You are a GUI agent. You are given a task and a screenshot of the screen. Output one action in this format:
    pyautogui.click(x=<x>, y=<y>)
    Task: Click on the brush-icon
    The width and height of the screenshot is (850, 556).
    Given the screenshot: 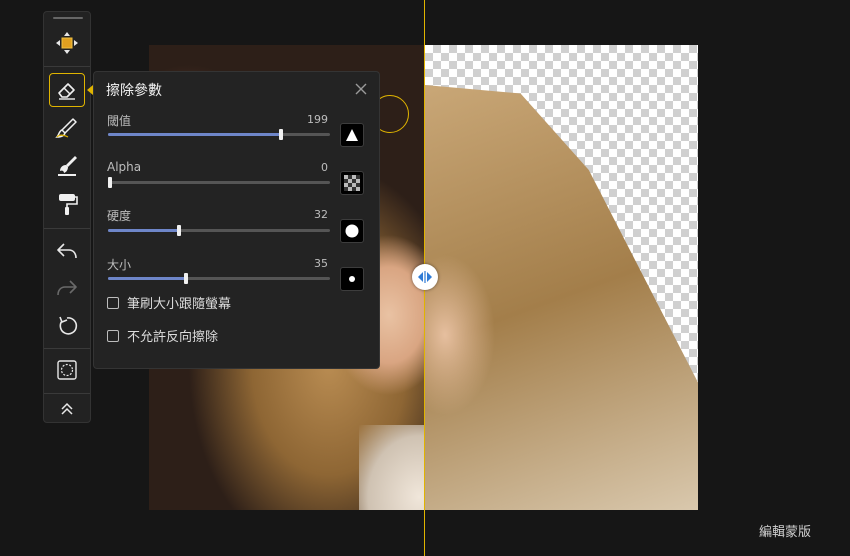 What is the action you would take?
    pyautogui.click(x=66, y=128)
    